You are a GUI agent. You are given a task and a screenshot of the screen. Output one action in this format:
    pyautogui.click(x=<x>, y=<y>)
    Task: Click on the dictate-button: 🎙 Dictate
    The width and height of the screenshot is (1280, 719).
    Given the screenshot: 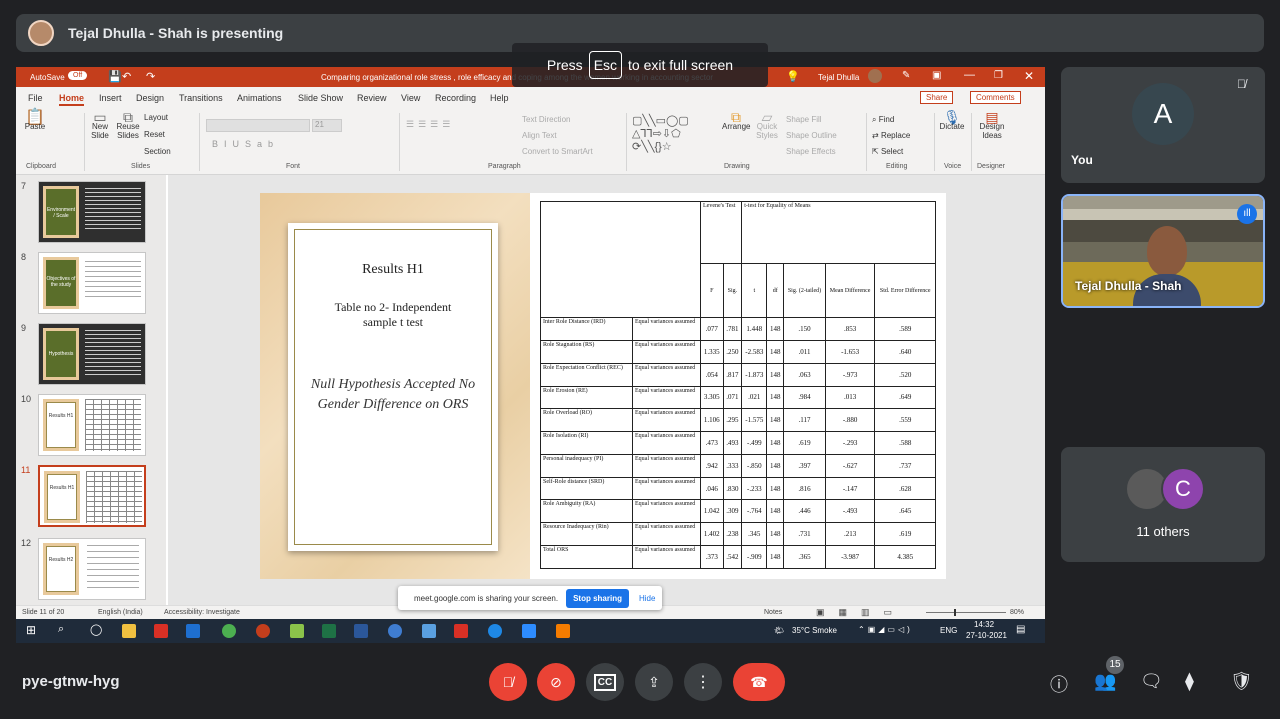 What is the action you would take?
    pyautogui.click(x=952, y=120)
    